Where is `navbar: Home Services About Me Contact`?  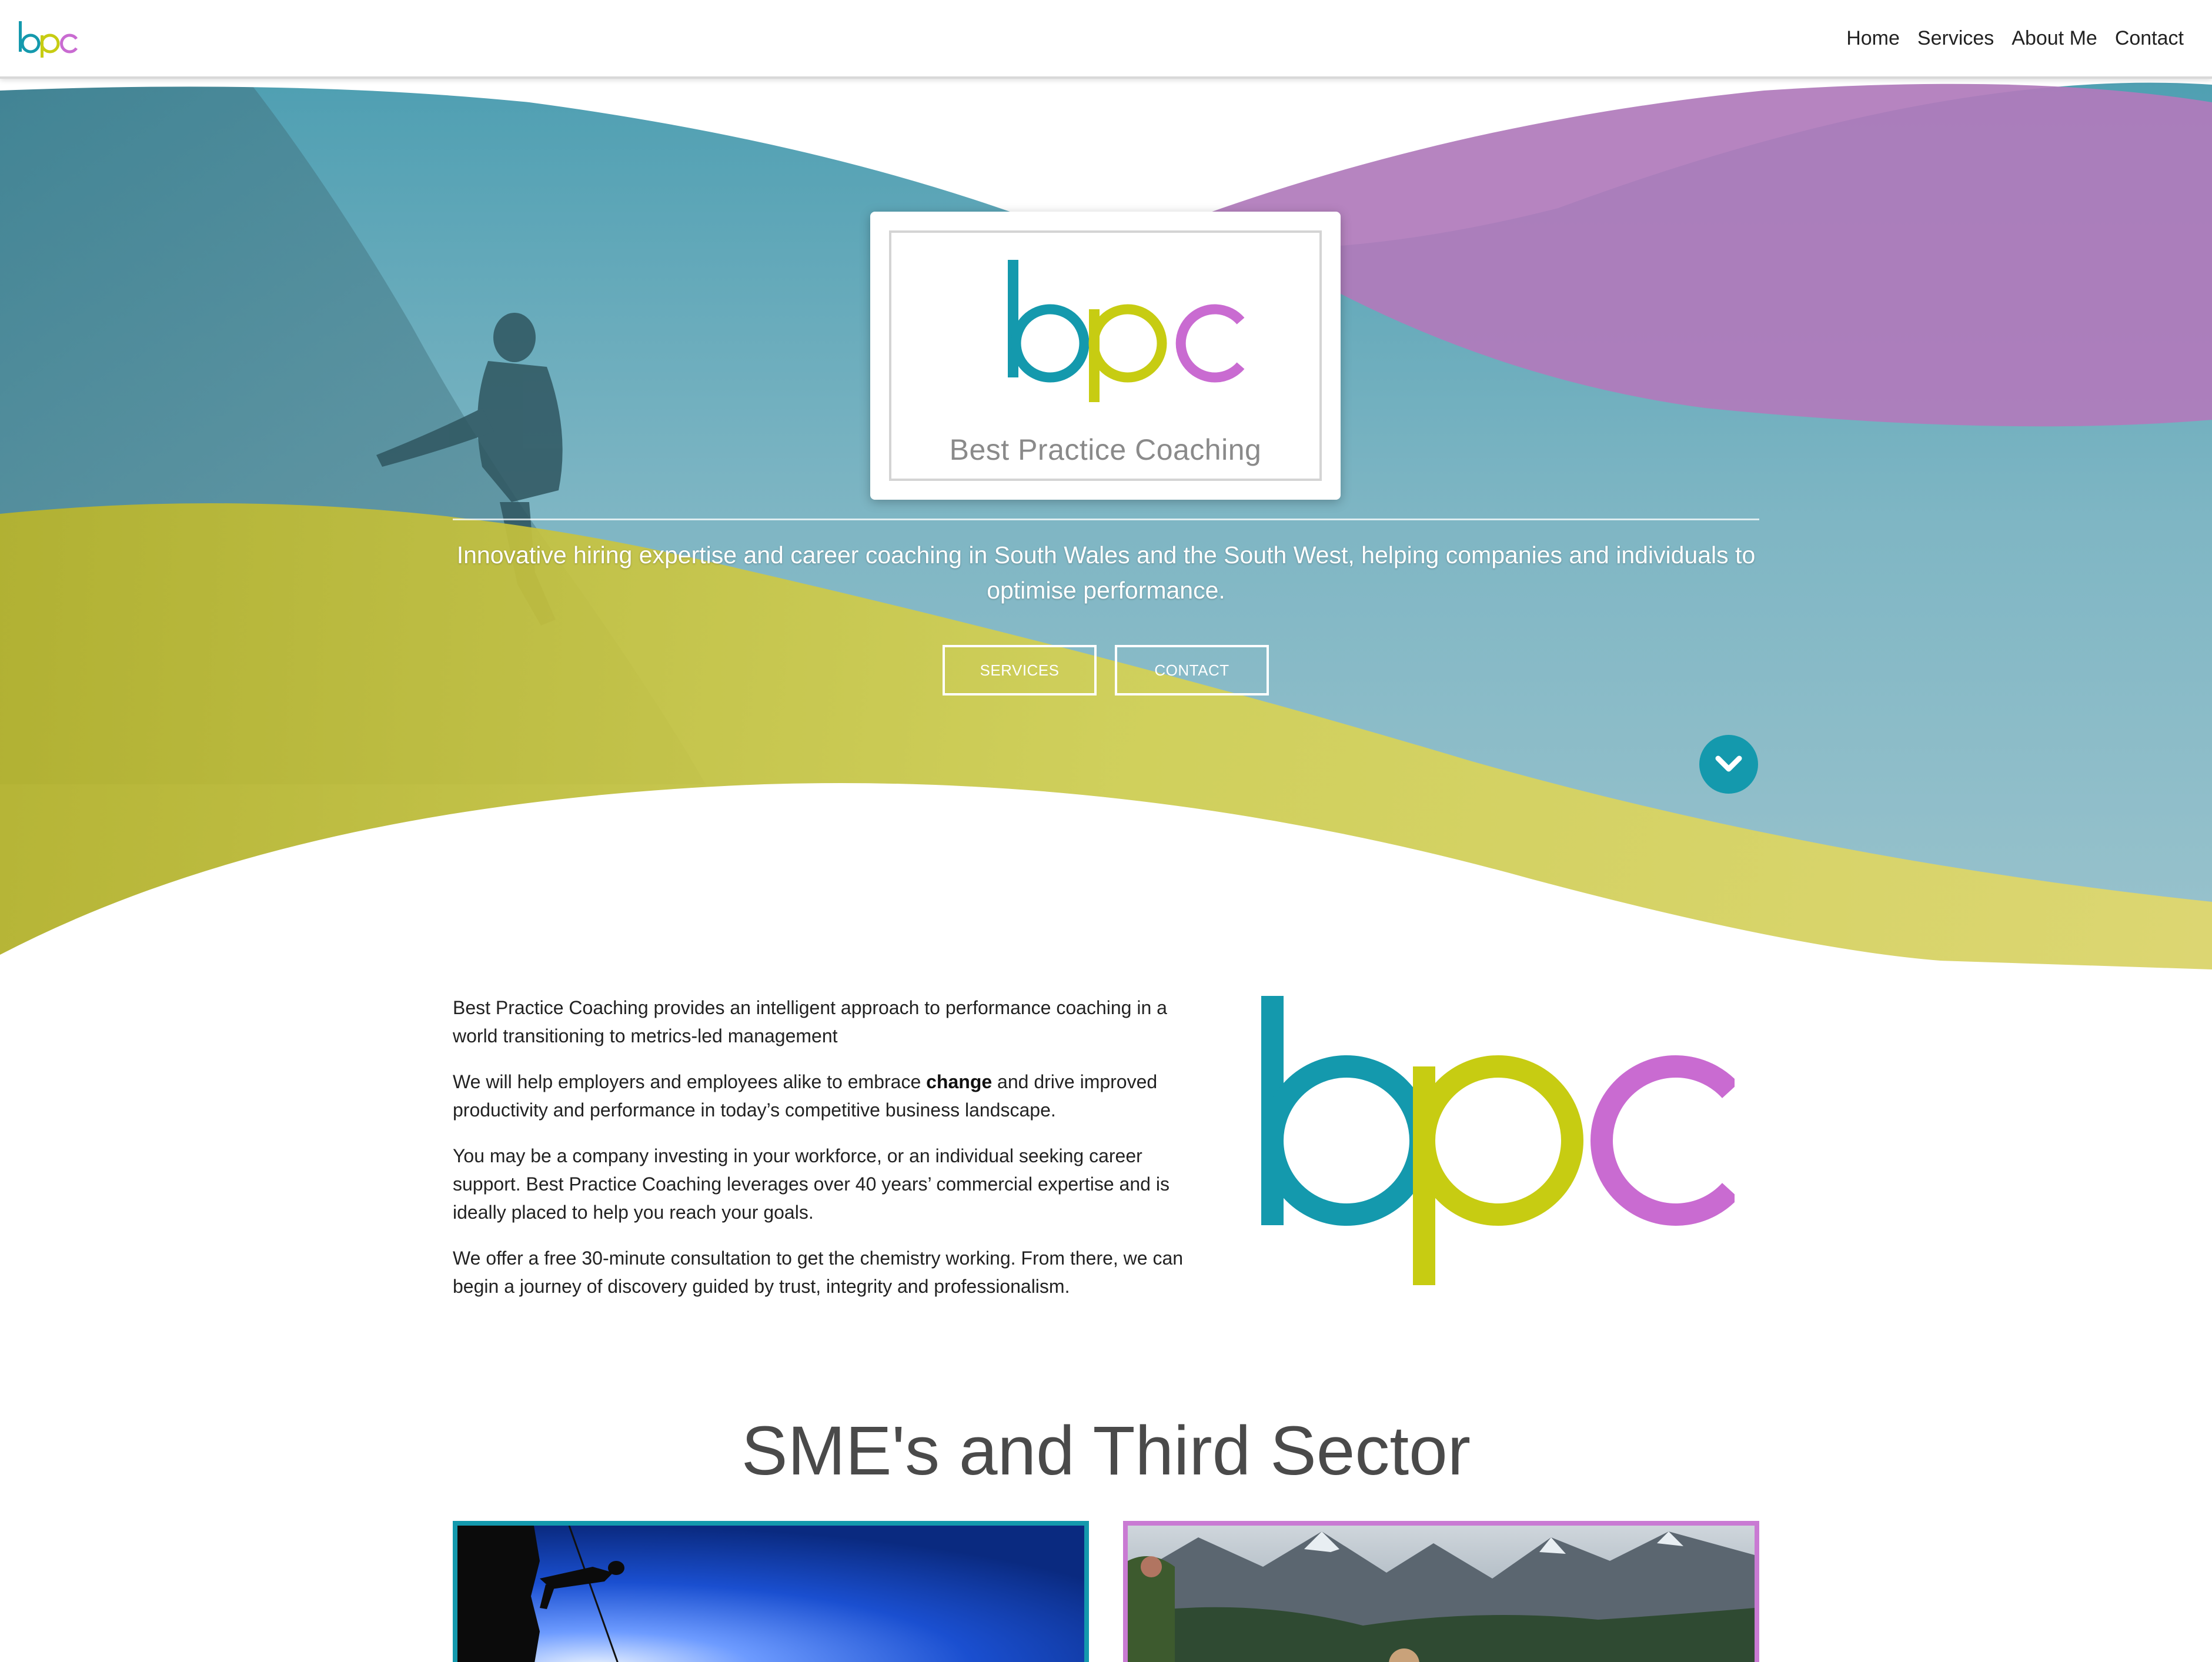
navbar: Home Services About Me Contact is located at coordinates (1106, 39).